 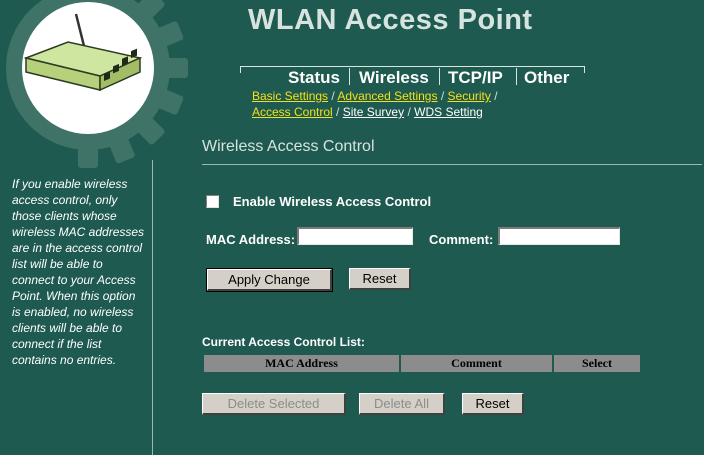 What do you see at coordinates (269, 280) in the screenshot?
I see `apply-change-button: Apply Change` at bounding box center [269, 280].